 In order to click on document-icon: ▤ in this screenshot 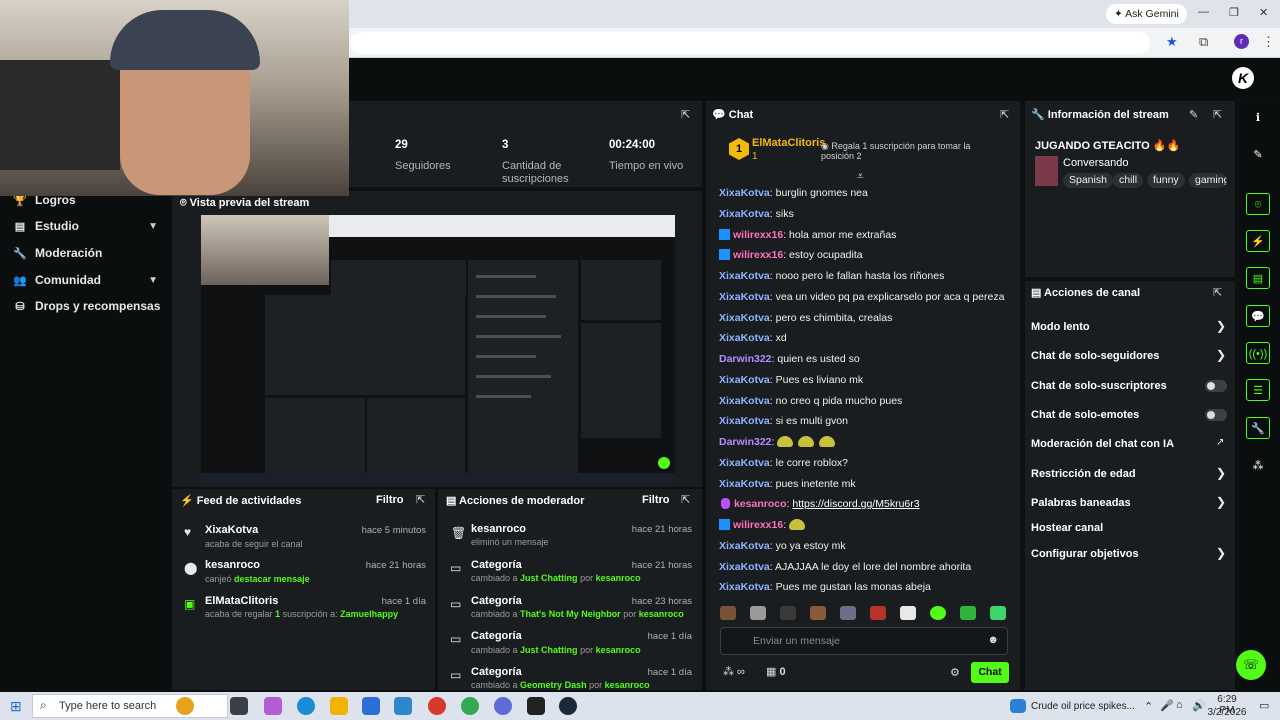, I will do `click(1258, 278)`.